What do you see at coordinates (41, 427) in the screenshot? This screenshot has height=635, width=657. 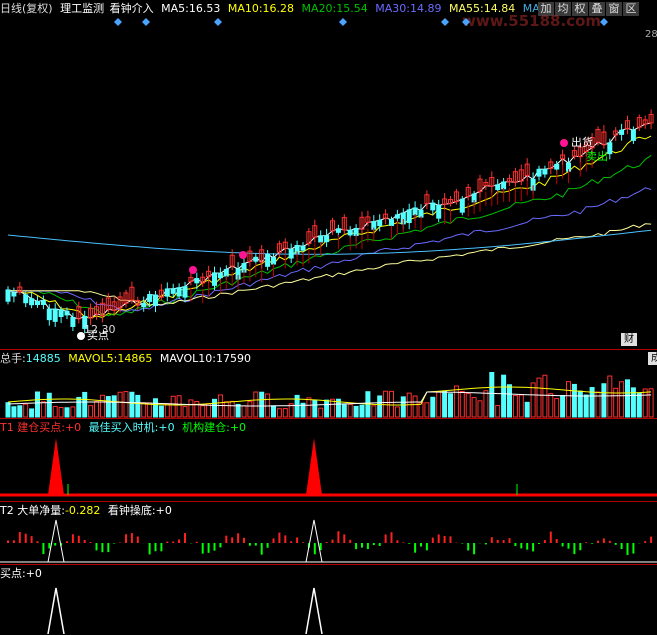 I see `t1-a-label: 建仓买点:` at bounding box center [41, 427].